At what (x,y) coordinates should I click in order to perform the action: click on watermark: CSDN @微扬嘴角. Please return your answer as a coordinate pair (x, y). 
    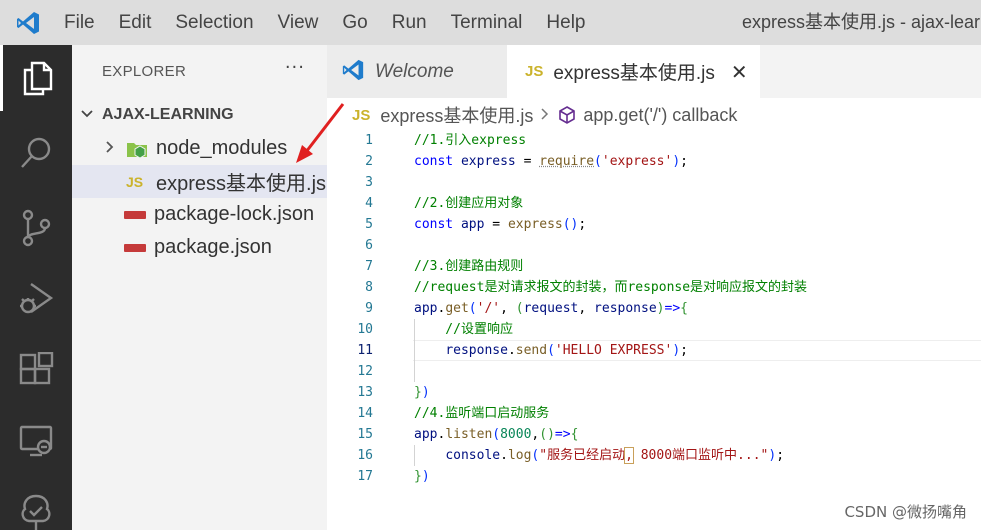
    Looking at the image, I should click on (905, 512).